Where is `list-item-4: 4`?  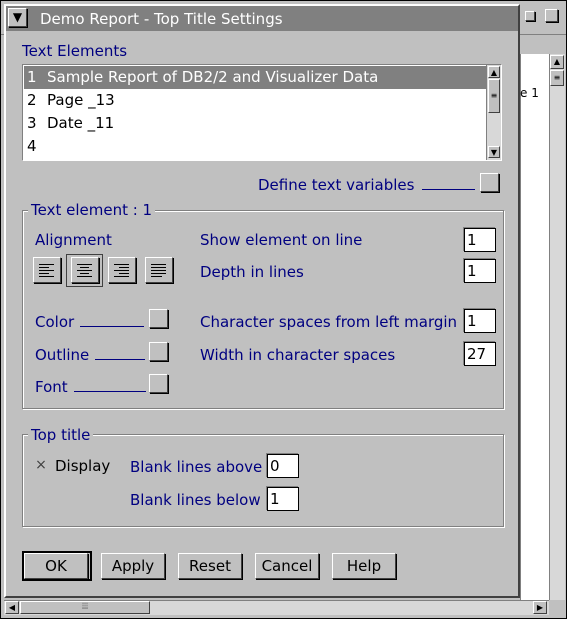
list-item-4: 4 is located at coordinates (255, 146).